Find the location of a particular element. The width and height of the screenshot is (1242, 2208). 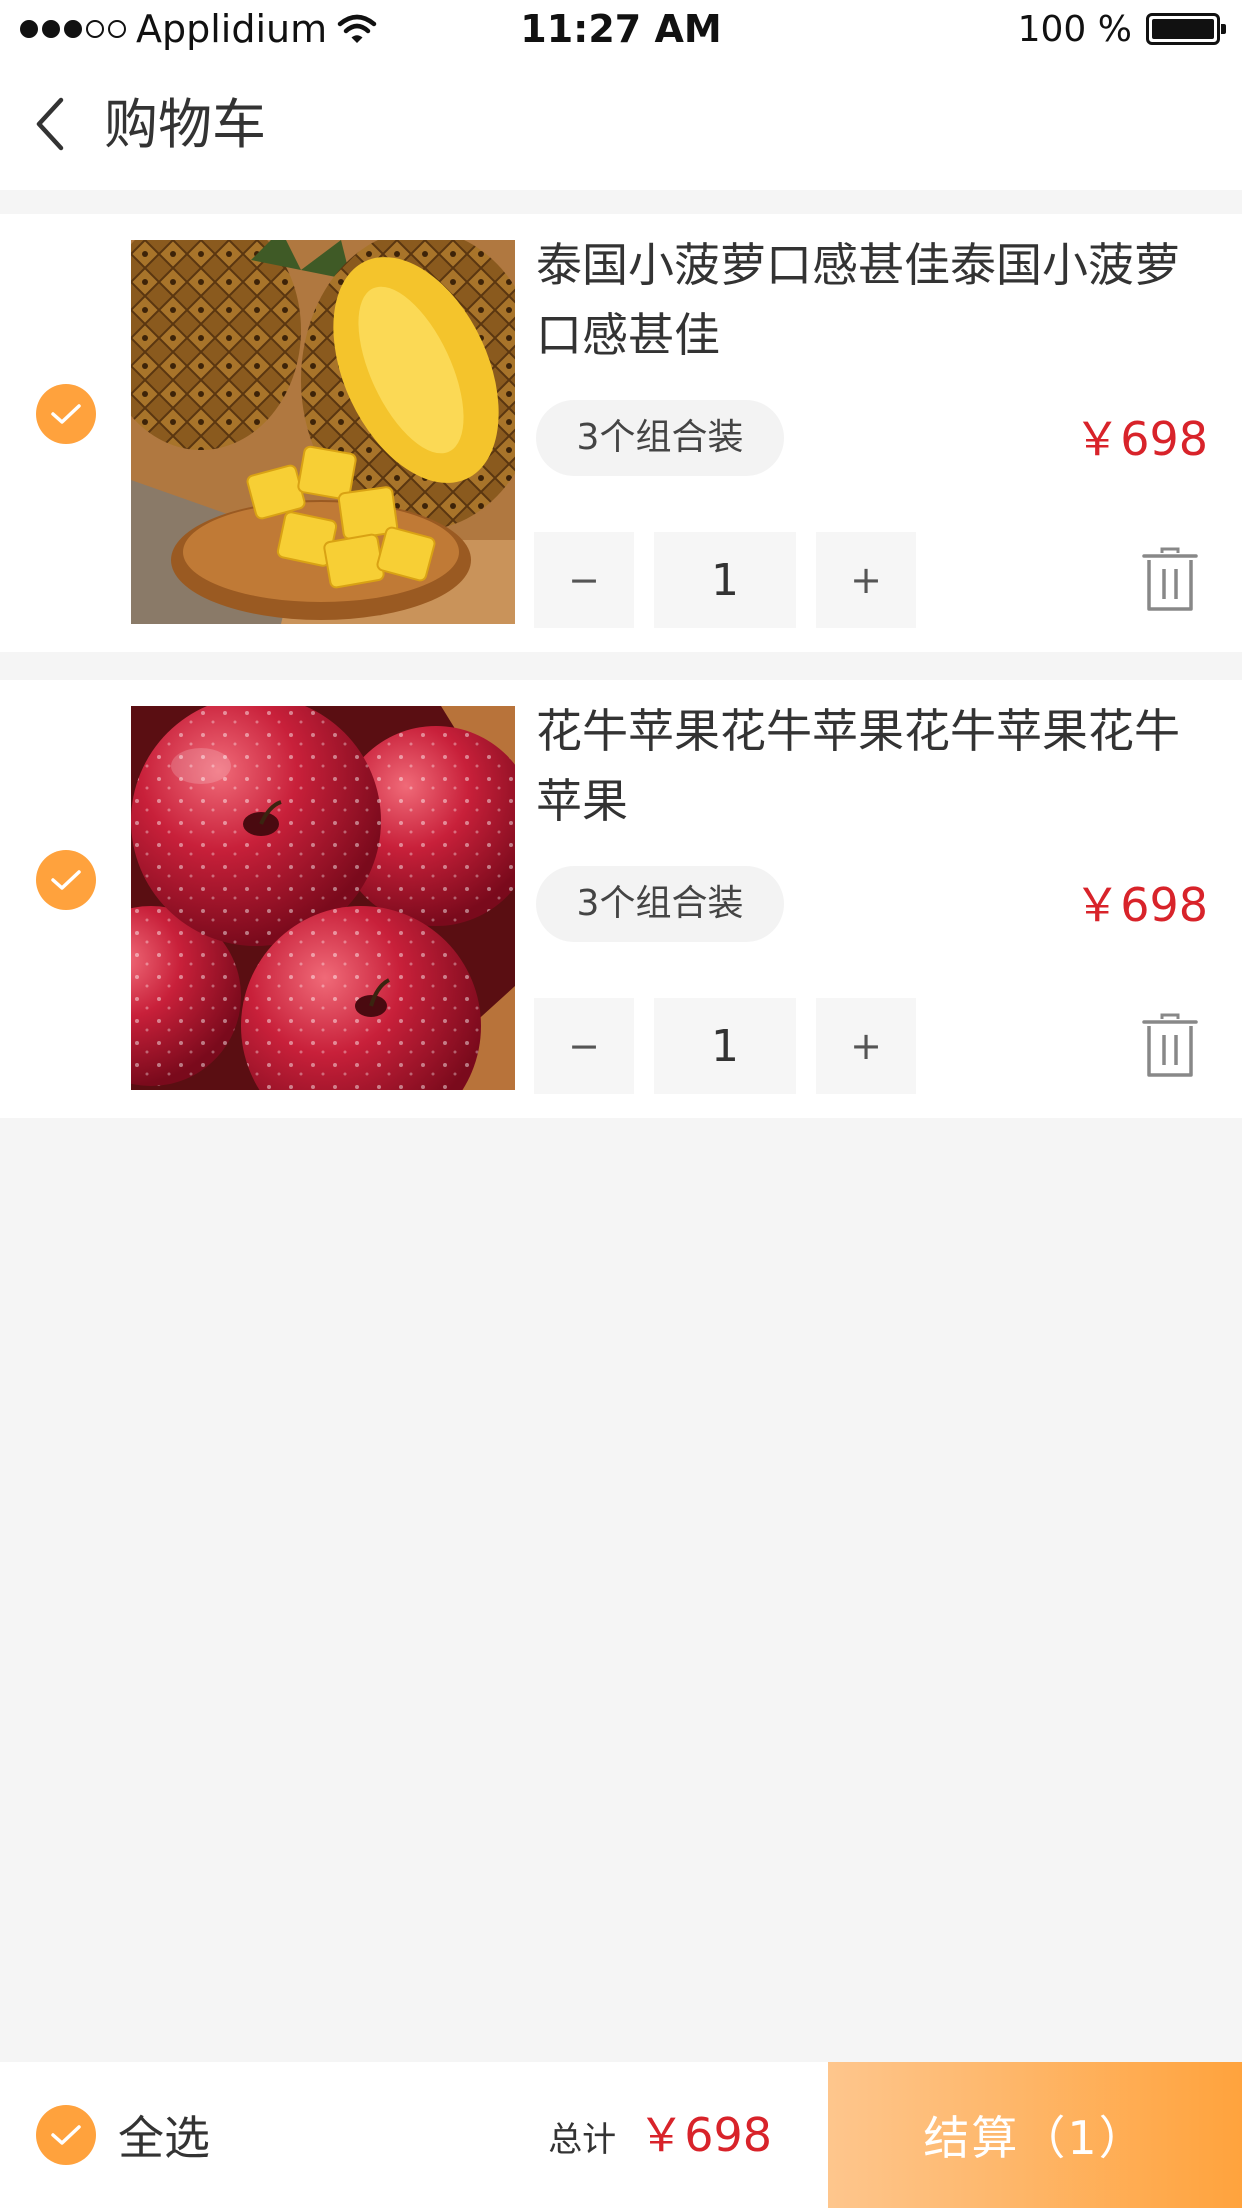

battery-icon is located at coordinates (1186, 29).